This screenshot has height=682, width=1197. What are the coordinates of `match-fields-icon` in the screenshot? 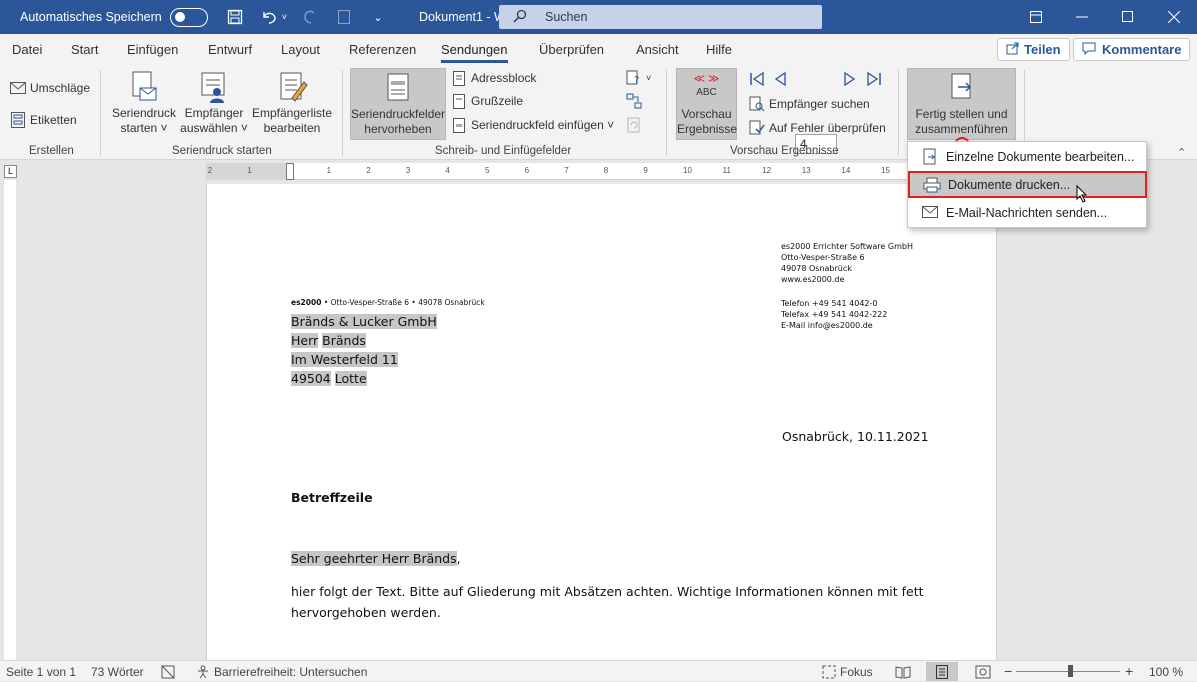 It's located at (634, 101).